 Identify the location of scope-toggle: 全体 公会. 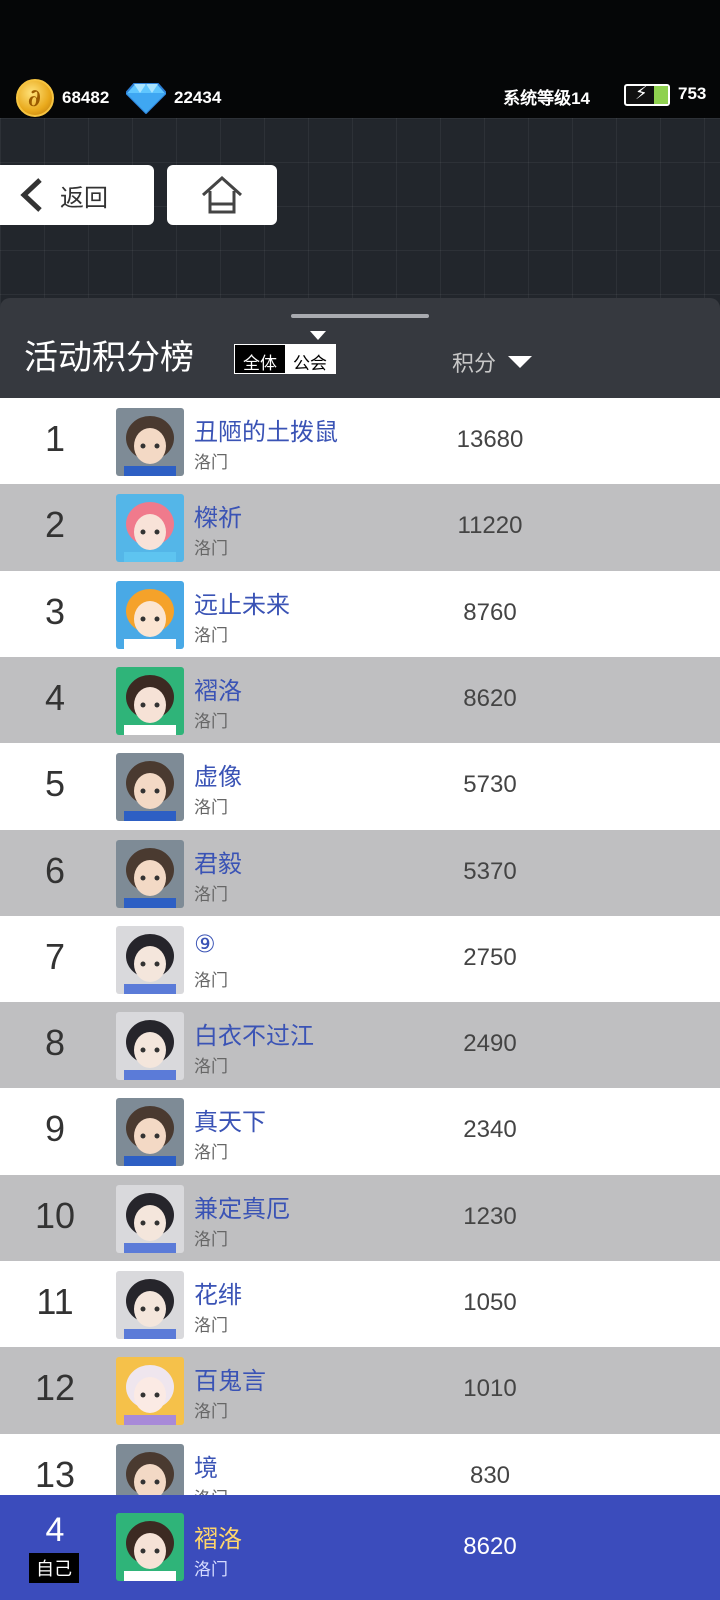
(285, 359).